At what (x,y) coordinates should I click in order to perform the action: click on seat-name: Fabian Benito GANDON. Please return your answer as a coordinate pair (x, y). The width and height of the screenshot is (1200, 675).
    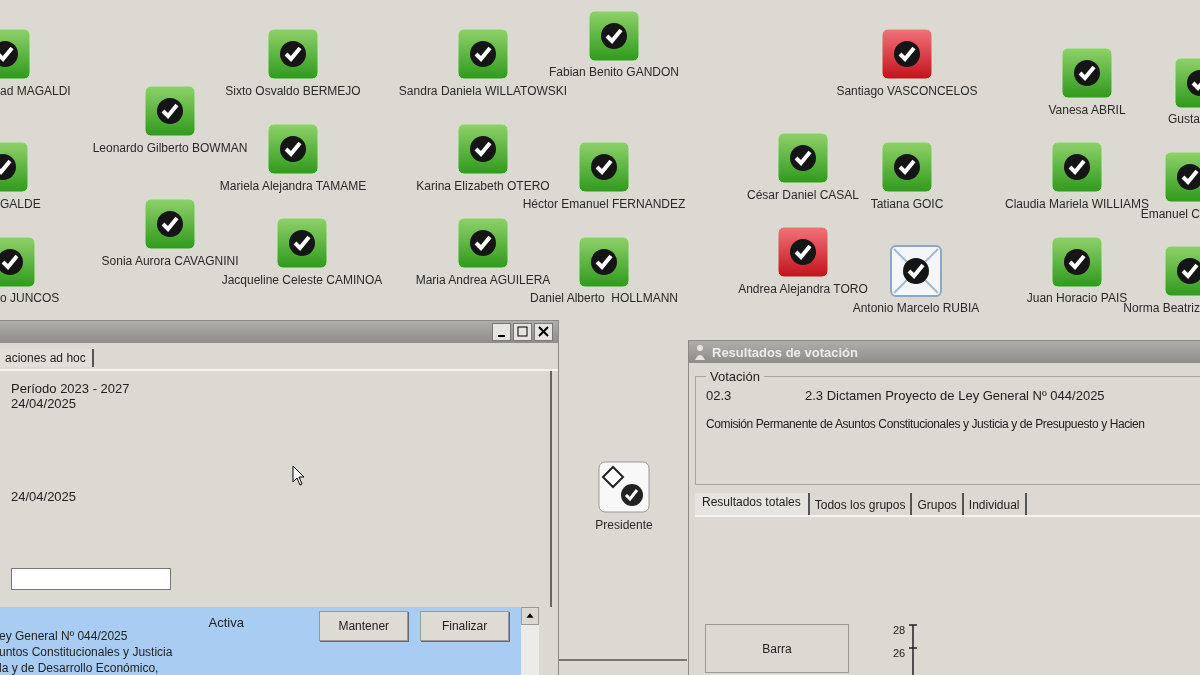
    Looking at the image, I should click on (614, 72).